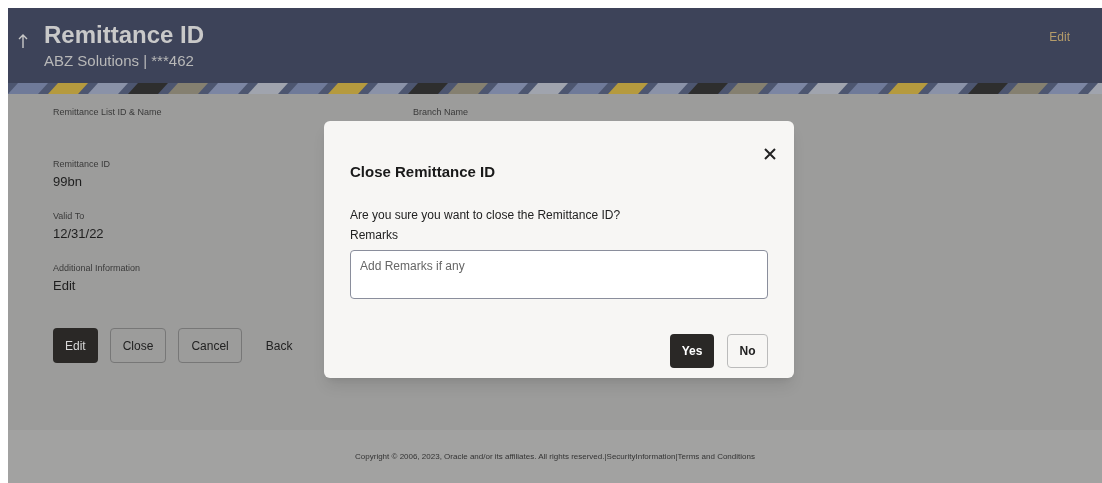 This screenshot has width=1102, height=483. Describe the element at coordinates (75, 345) in the screenshot. I see `action-button: Edit` at that location.